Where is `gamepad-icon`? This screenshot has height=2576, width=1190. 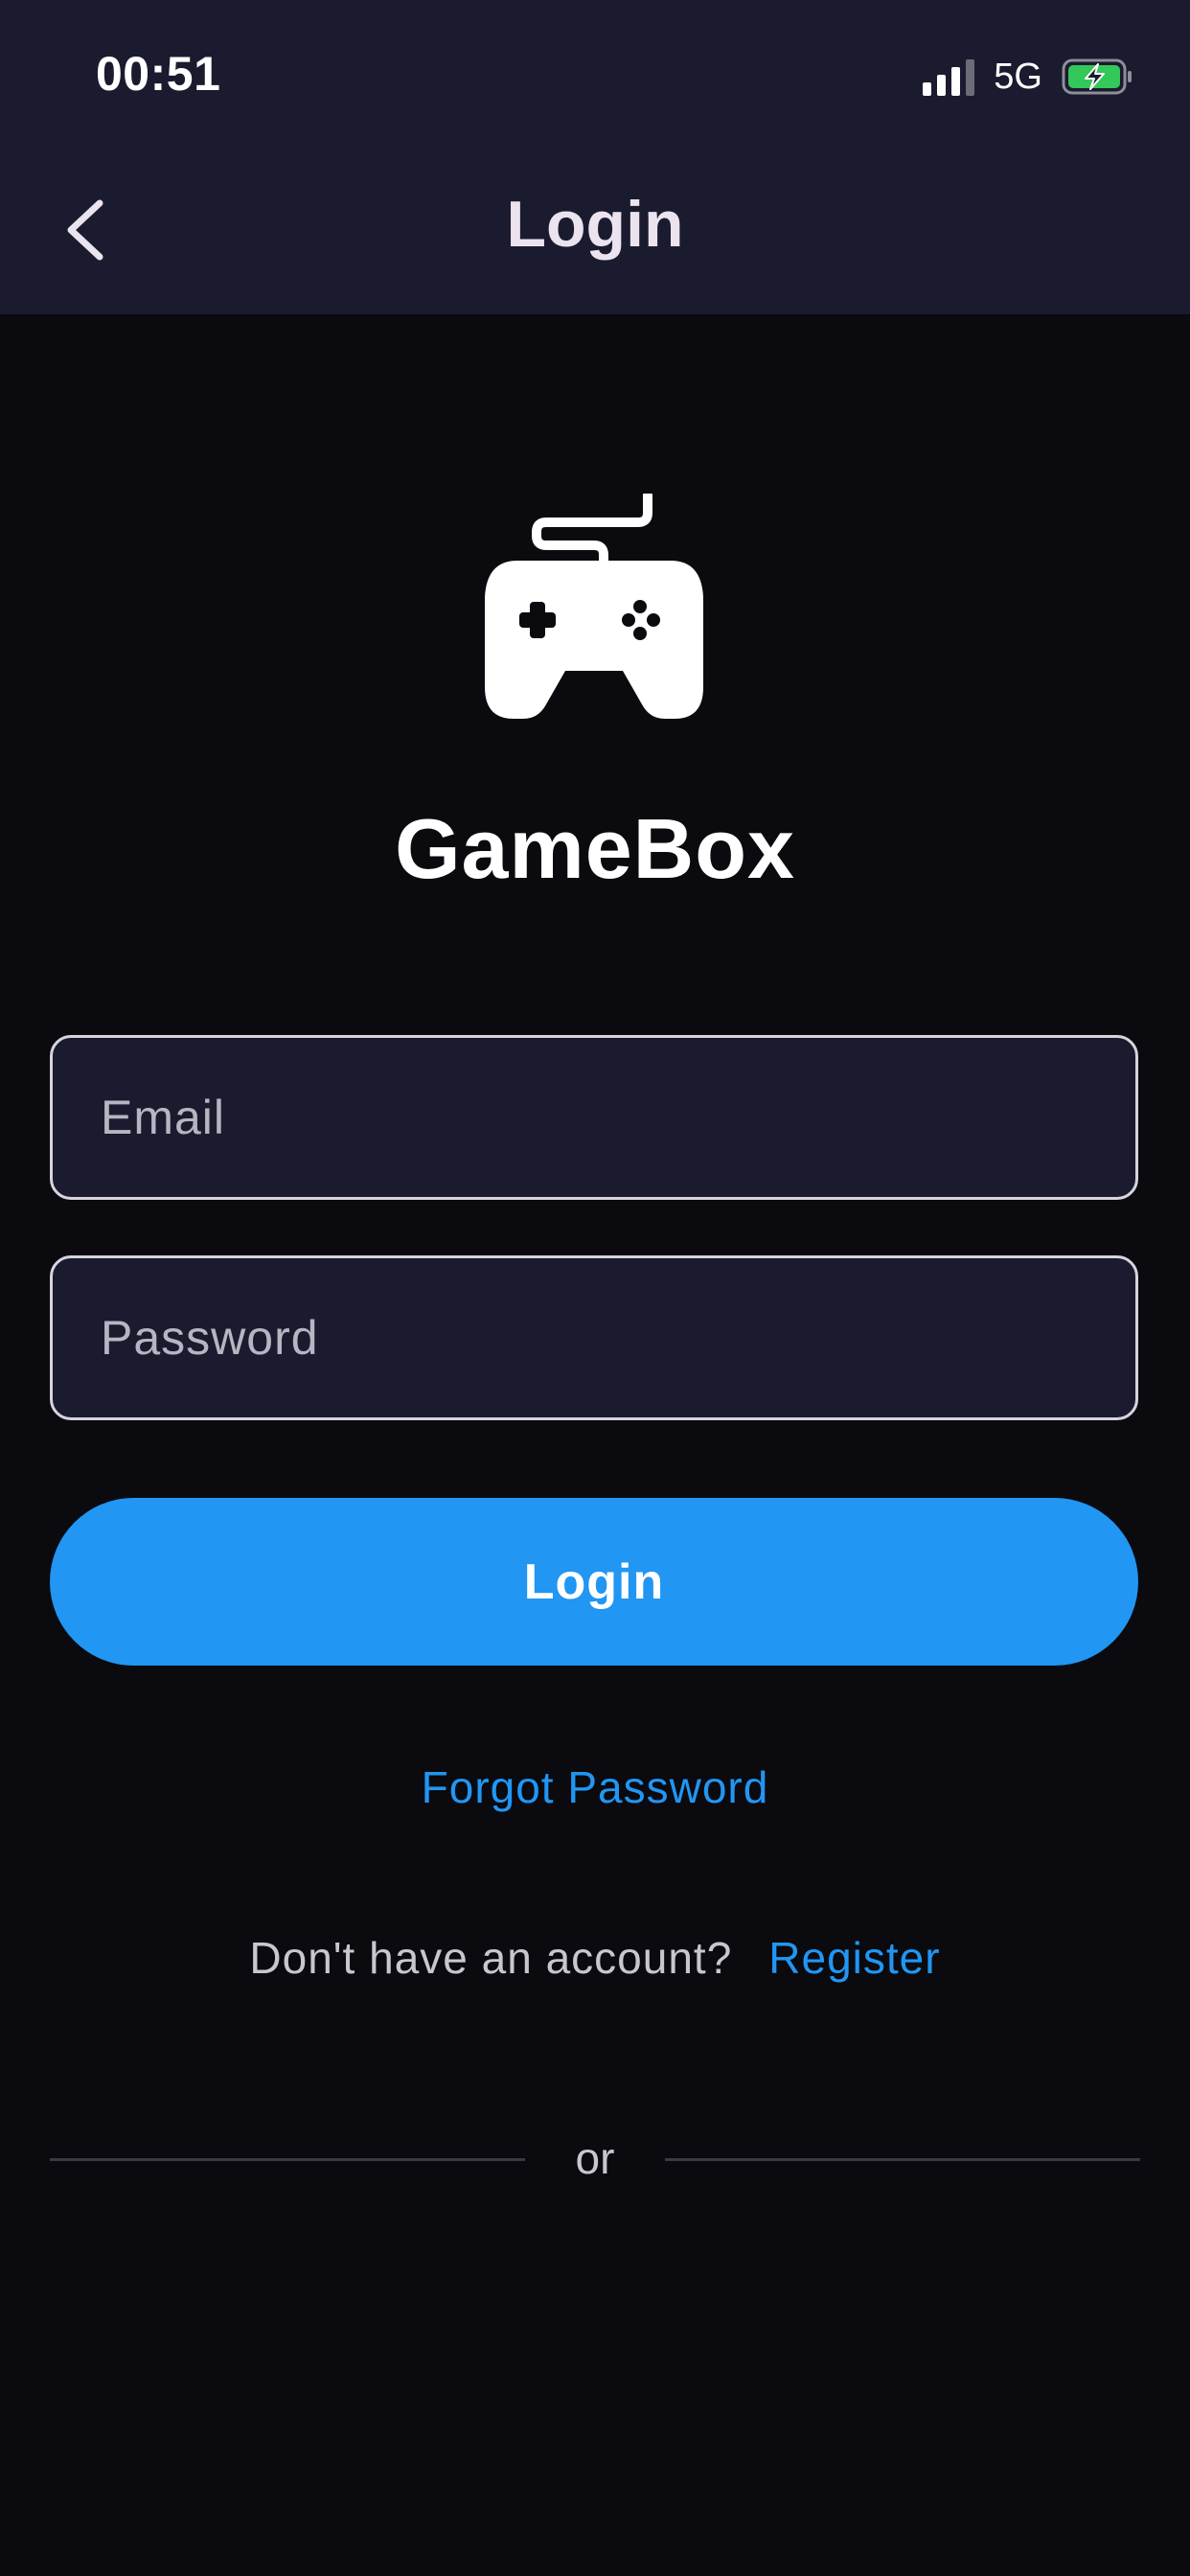 gamepad-icon is located at coordinates (594, 607).